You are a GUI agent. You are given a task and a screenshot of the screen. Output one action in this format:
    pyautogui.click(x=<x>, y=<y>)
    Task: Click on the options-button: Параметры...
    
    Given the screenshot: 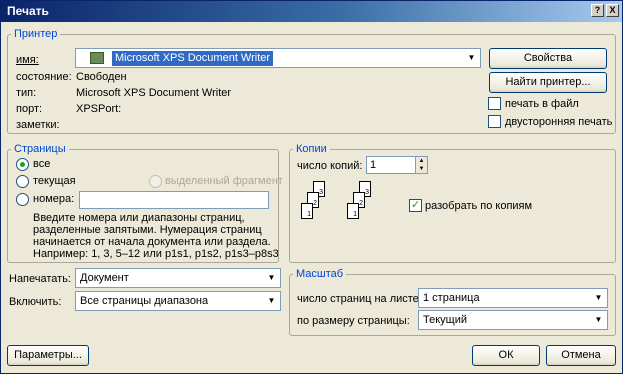 What is the action you would take?
    pyautogui.click(x=48, y=355)
    